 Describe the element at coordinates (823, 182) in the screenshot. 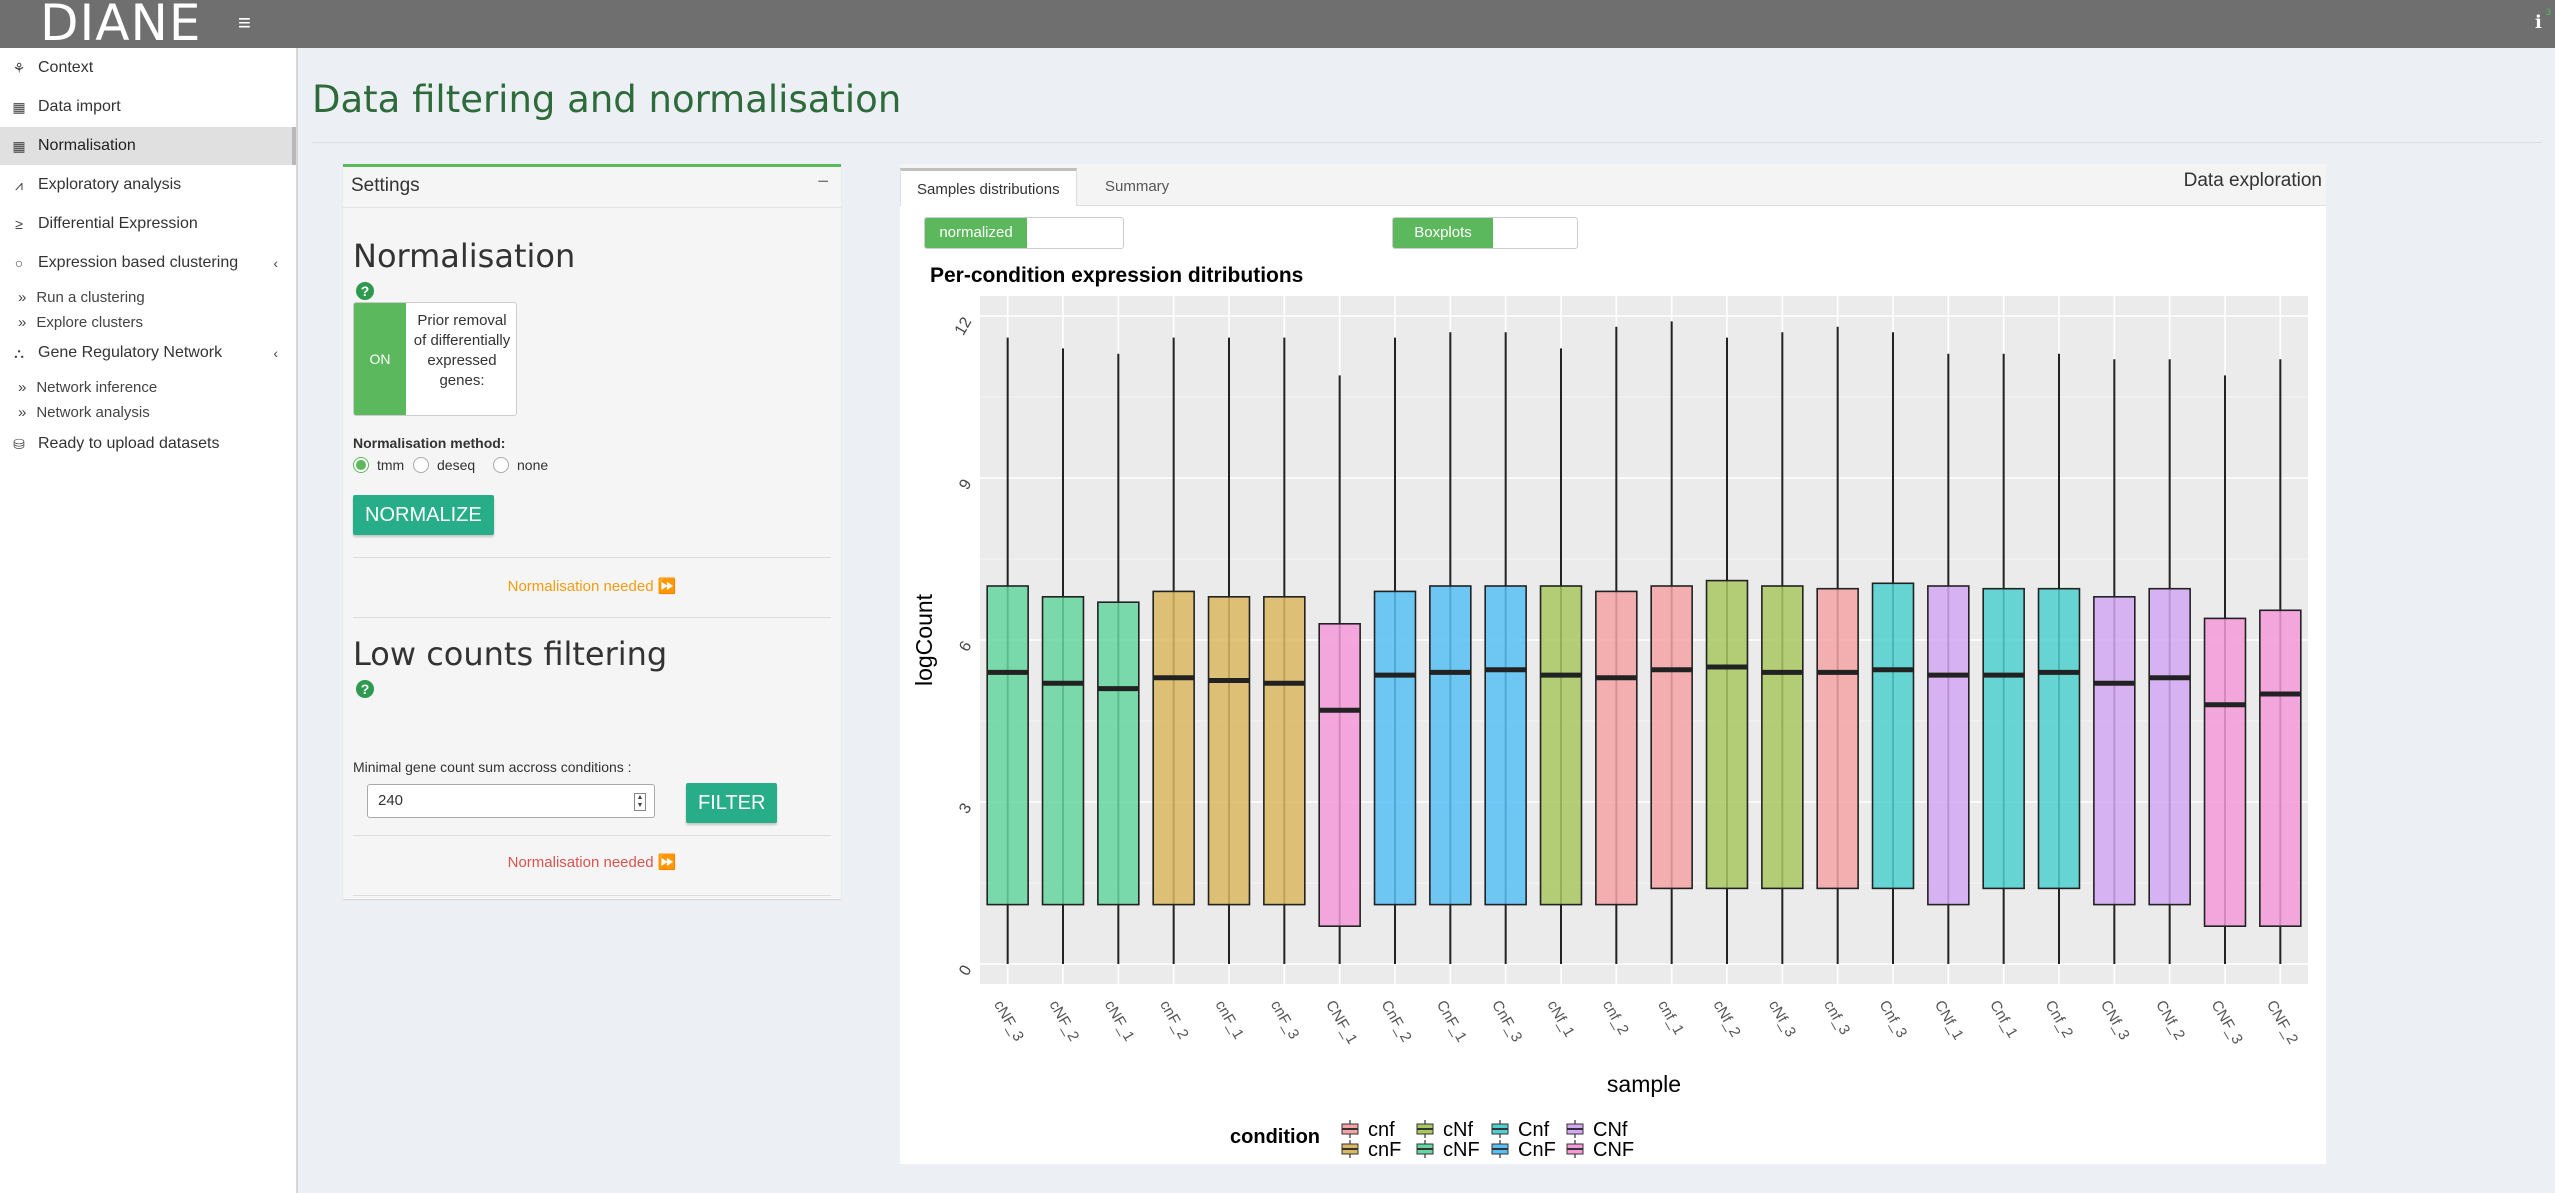

I see `collapse-button: −` at that location.